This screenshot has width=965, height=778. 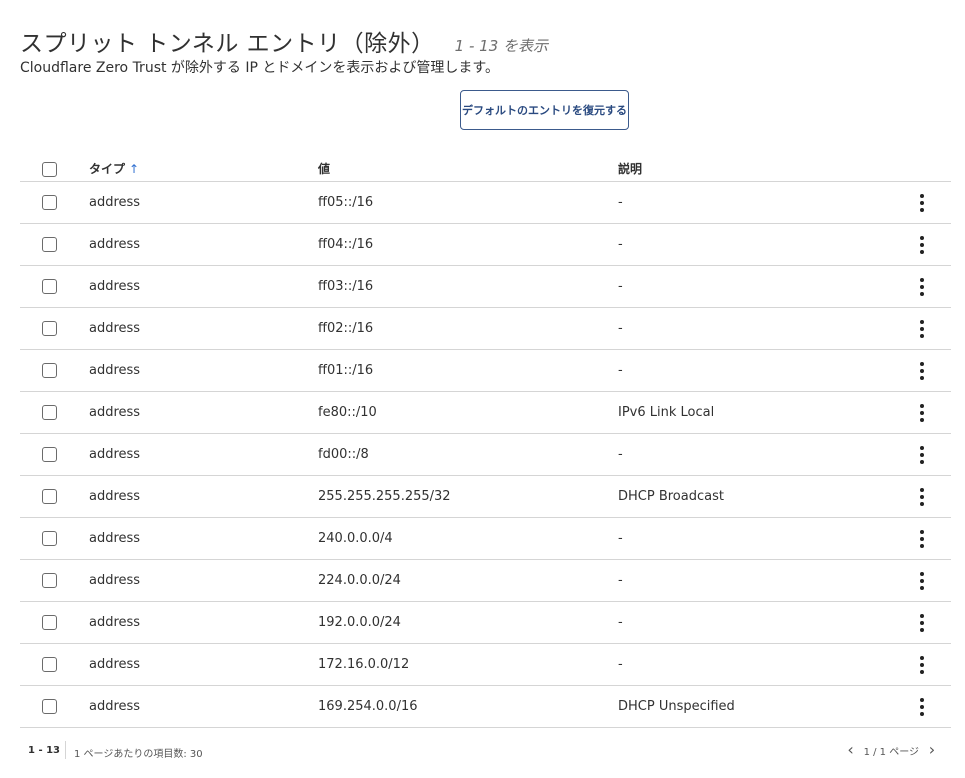 I want to click on table-row: address ff02::/16 -, so click(x=485, y=329).